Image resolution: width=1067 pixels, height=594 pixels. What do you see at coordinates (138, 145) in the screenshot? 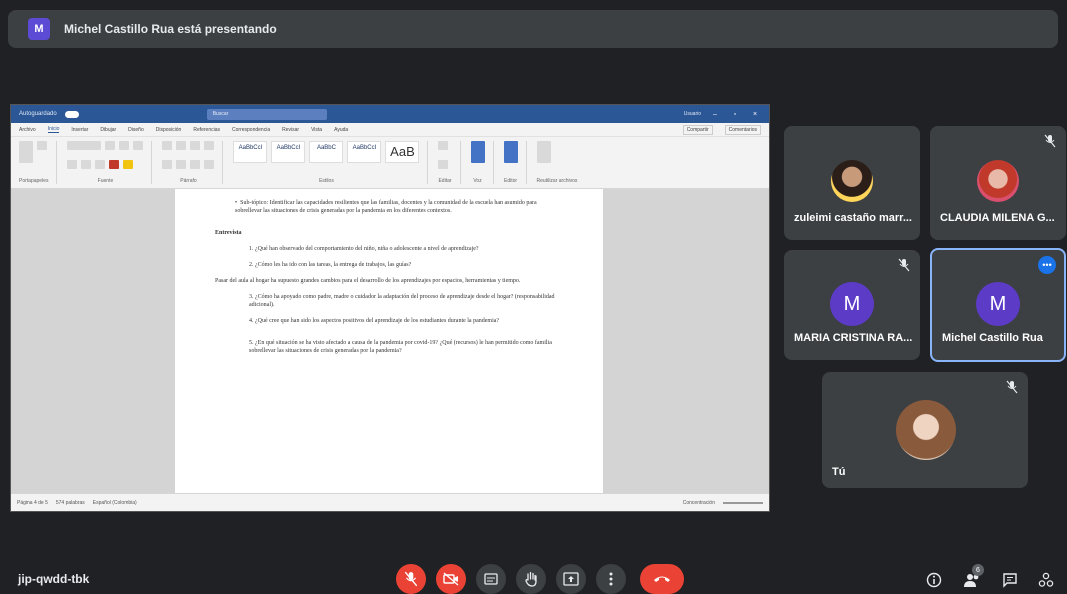
I see `shrink-font-icon` at bounding box center [138, 145].